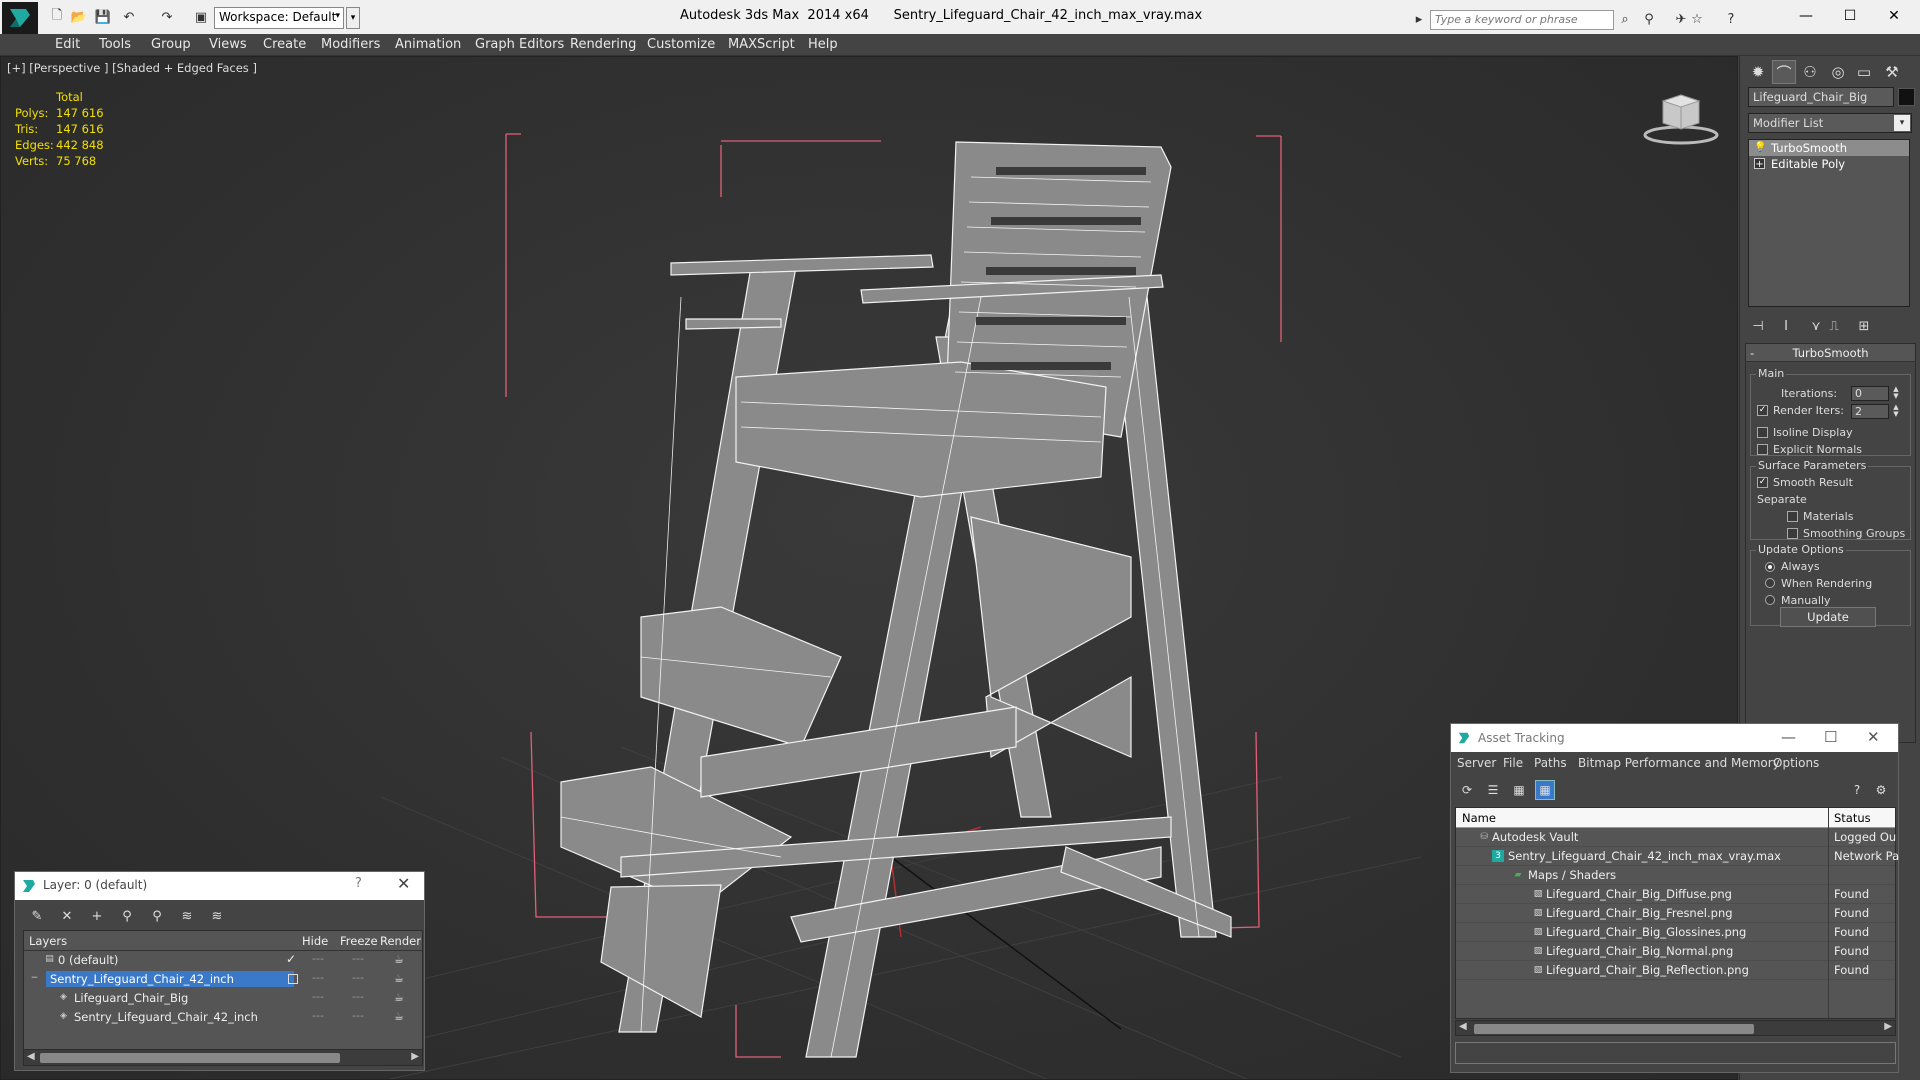  Describe the element at coordinates (67, 916) in the screenshot. I see `delete-layer-icon: ✕` at that location.